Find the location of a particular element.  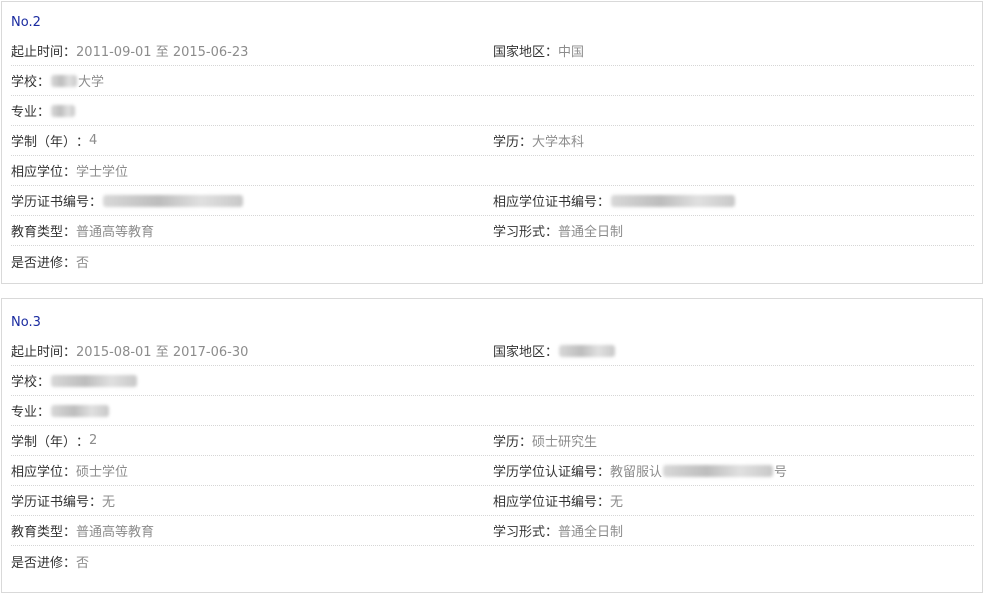

detail-field: 国家地区：中国 is located at coordinates (538, 50).